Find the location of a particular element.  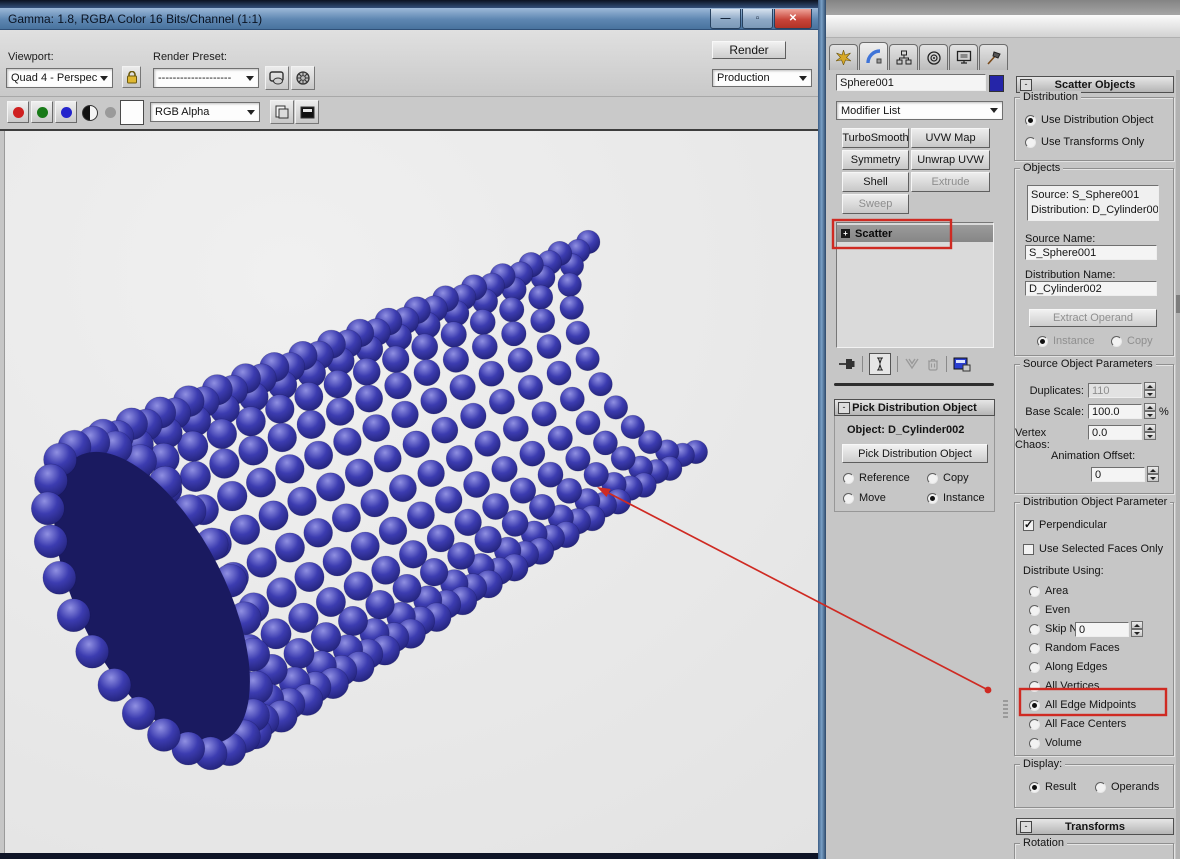

tab-motion is located at coordinates (933, 57).